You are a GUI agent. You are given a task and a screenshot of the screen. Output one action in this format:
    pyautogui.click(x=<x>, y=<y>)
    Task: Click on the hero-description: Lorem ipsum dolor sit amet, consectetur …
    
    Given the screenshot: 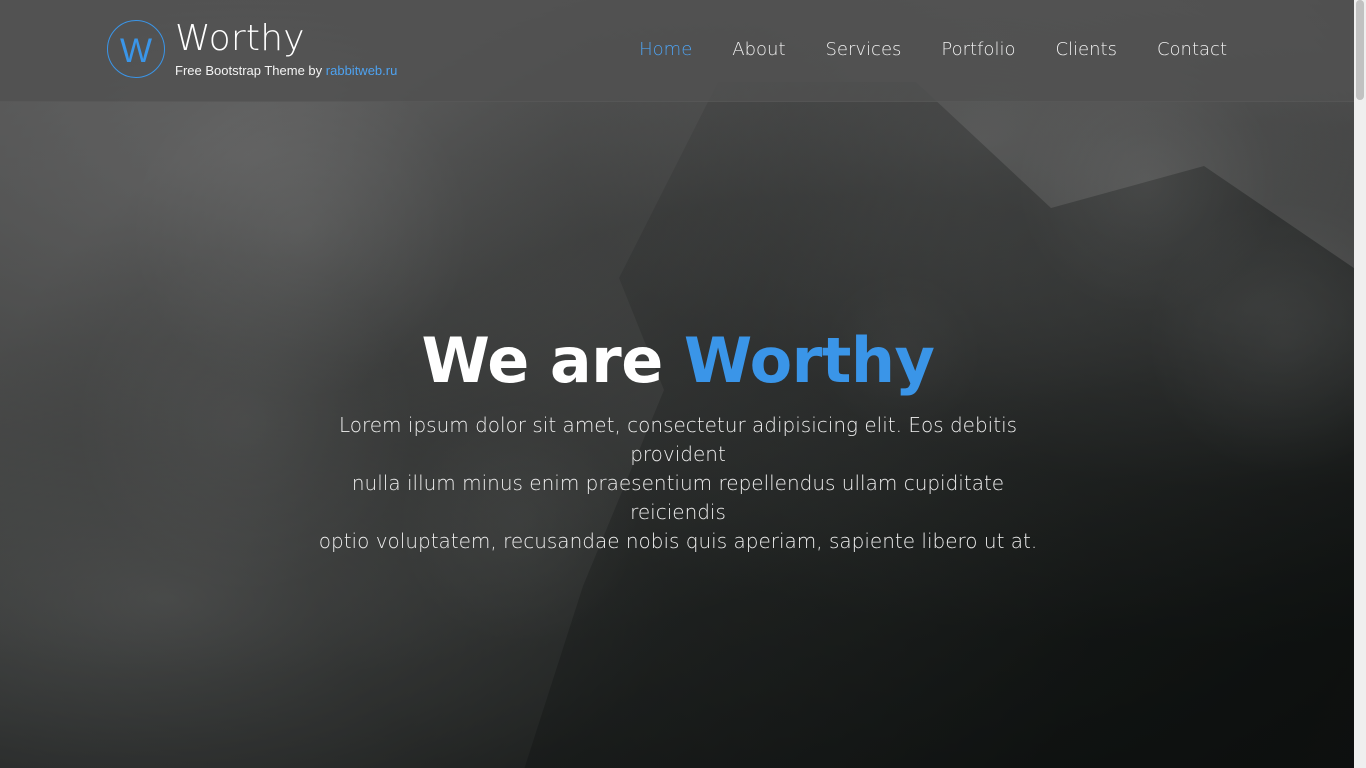 What is the action you would take?
    pyautogui.click(x=678, y=483)
    